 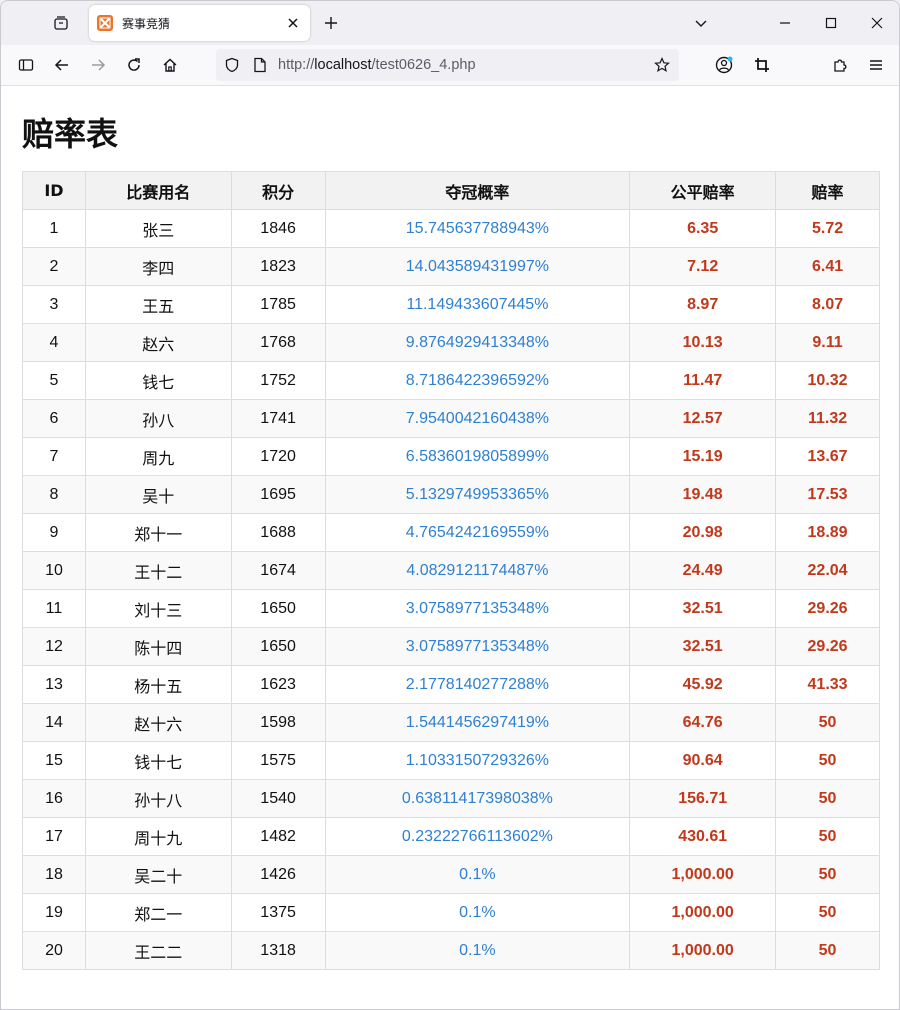 I want to click on cell-name: 吴十, so click(x=158, y=494).